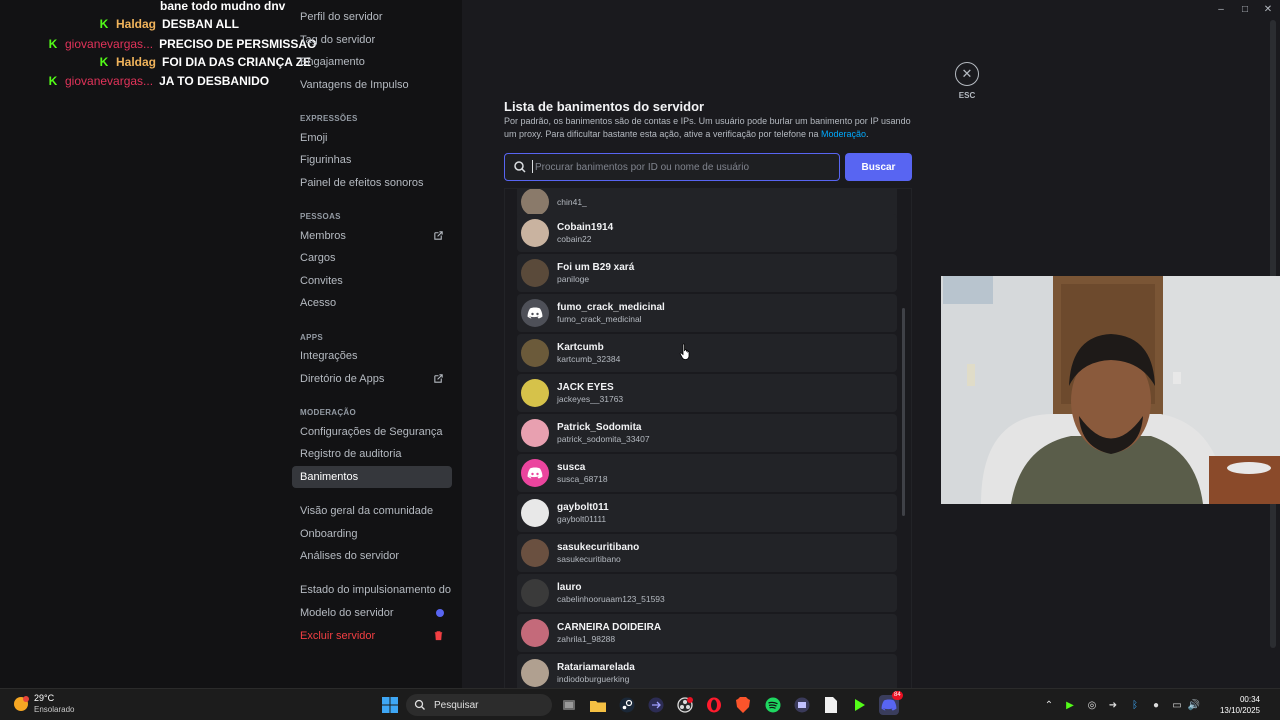 This screenshot has width=1280, height=720. Describe the element at coordinates (21, 703) in the screenshot. I see `sun-icon` at that location.